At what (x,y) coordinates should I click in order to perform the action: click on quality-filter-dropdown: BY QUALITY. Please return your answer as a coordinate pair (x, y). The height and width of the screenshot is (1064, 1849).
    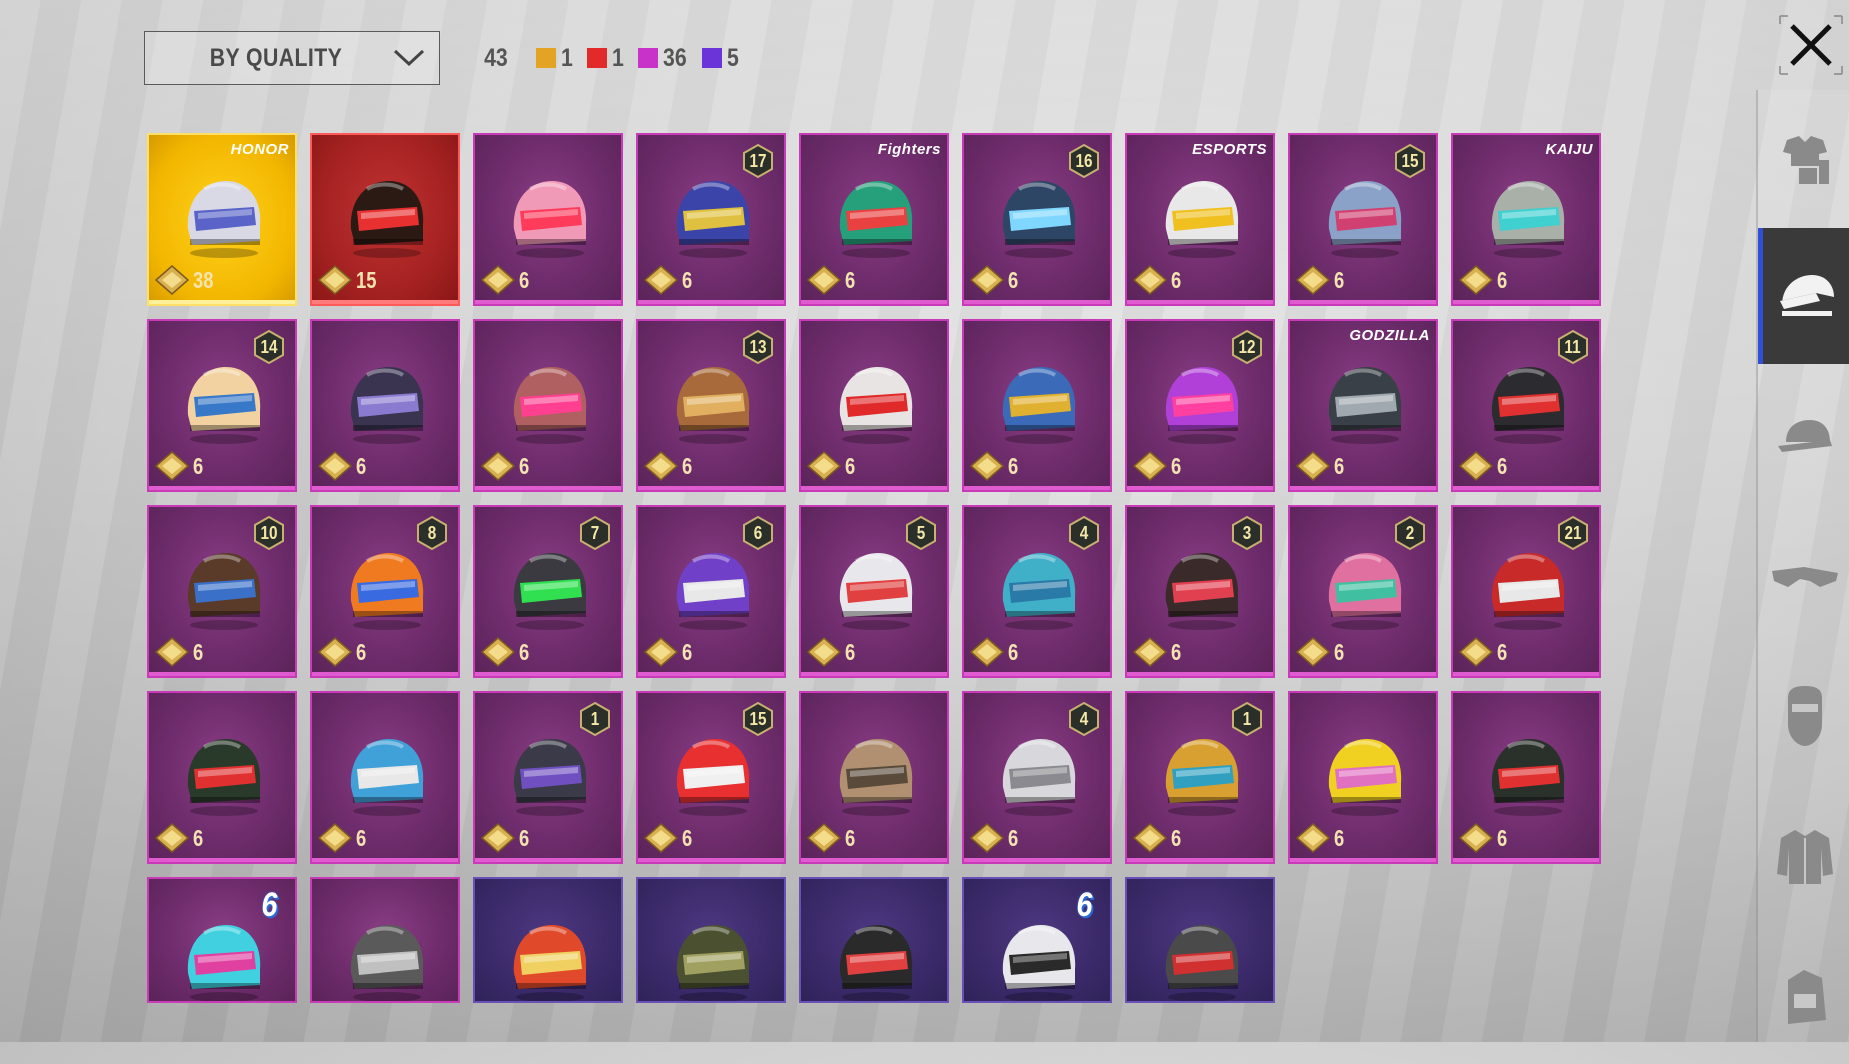
    Looking at the image, I should click on (292, 58).